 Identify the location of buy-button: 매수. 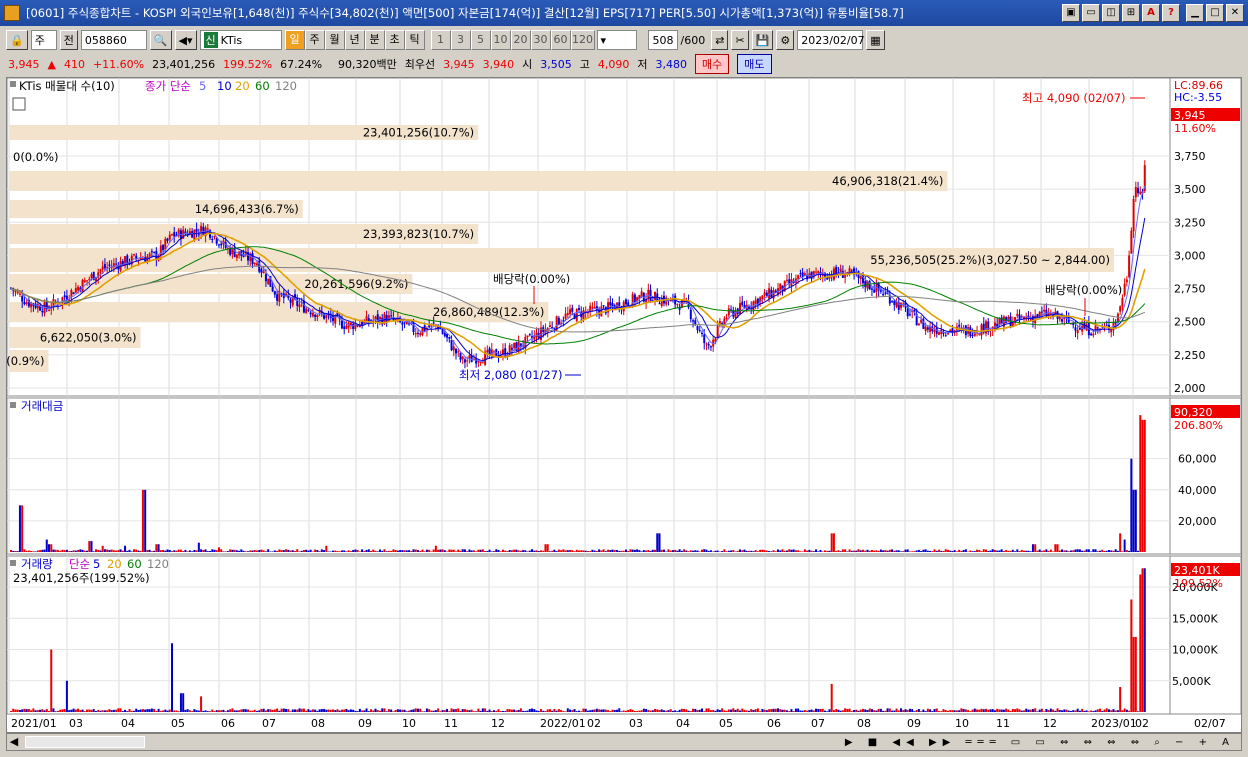
(712, 64).